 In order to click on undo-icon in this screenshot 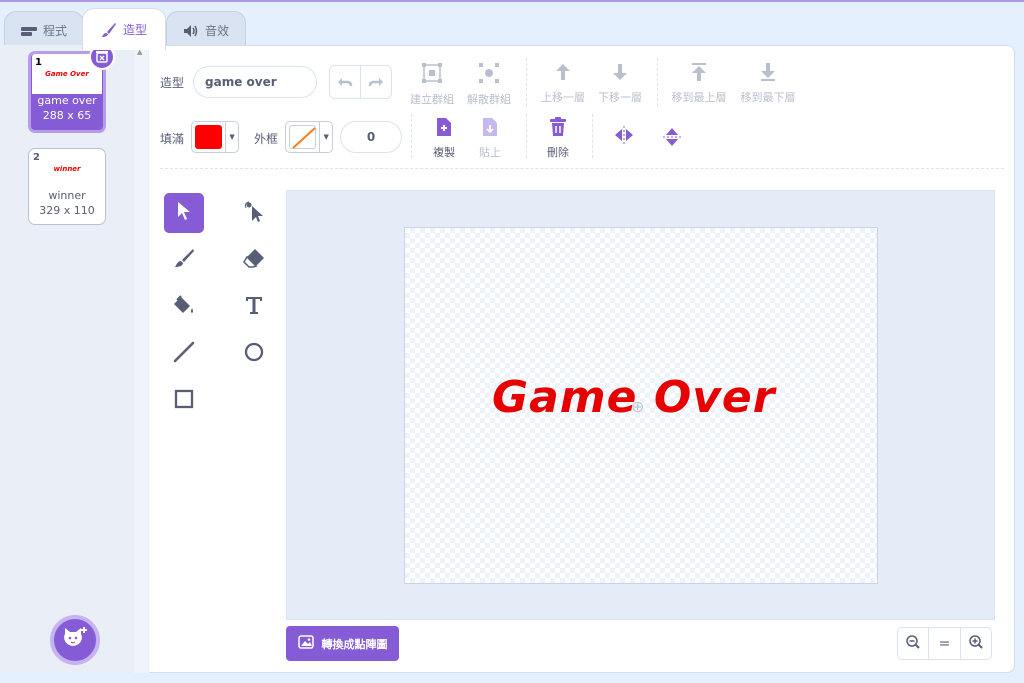, I will do `click(345, 82)`.